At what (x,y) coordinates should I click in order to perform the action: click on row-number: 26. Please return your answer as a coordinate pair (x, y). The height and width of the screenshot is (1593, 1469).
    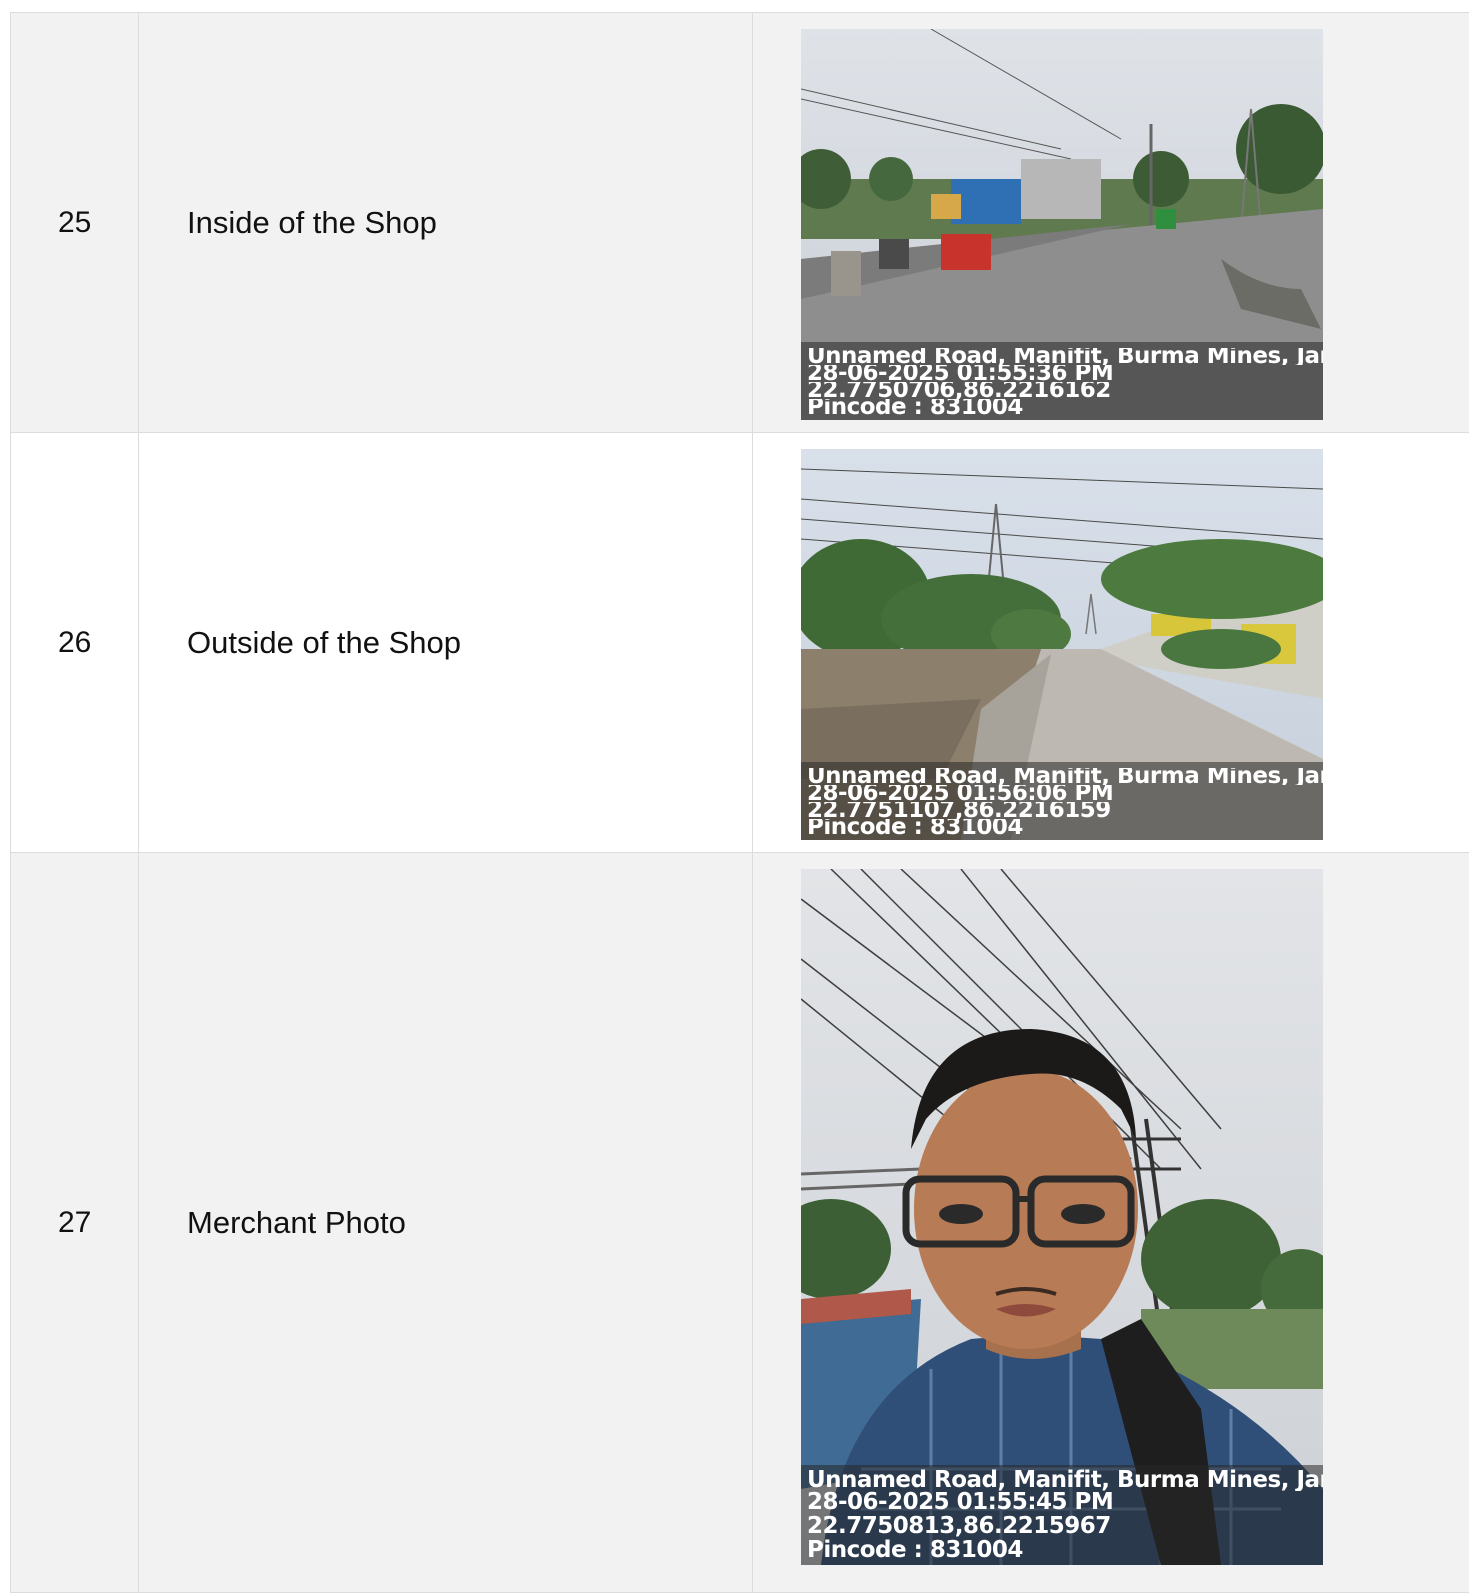
    Looking at the image, I should click on (75, 643).